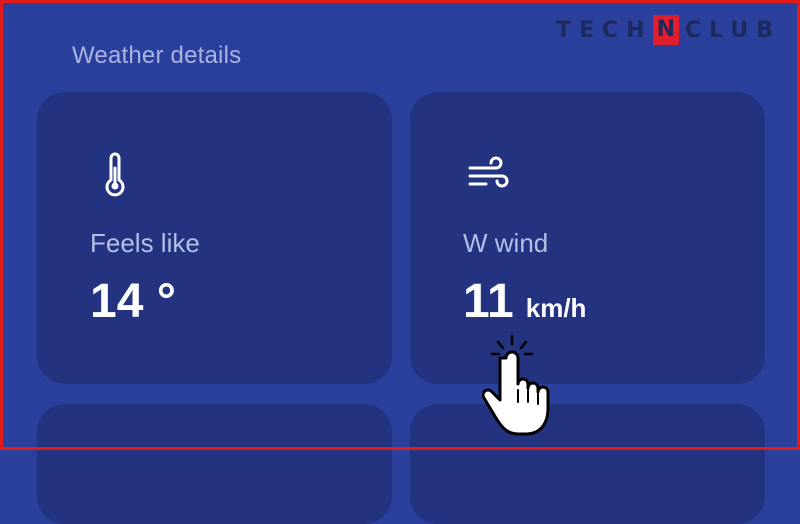 This screenshot has width=800, height=524. I want to click on logo-mark: N, so click(666, 30).